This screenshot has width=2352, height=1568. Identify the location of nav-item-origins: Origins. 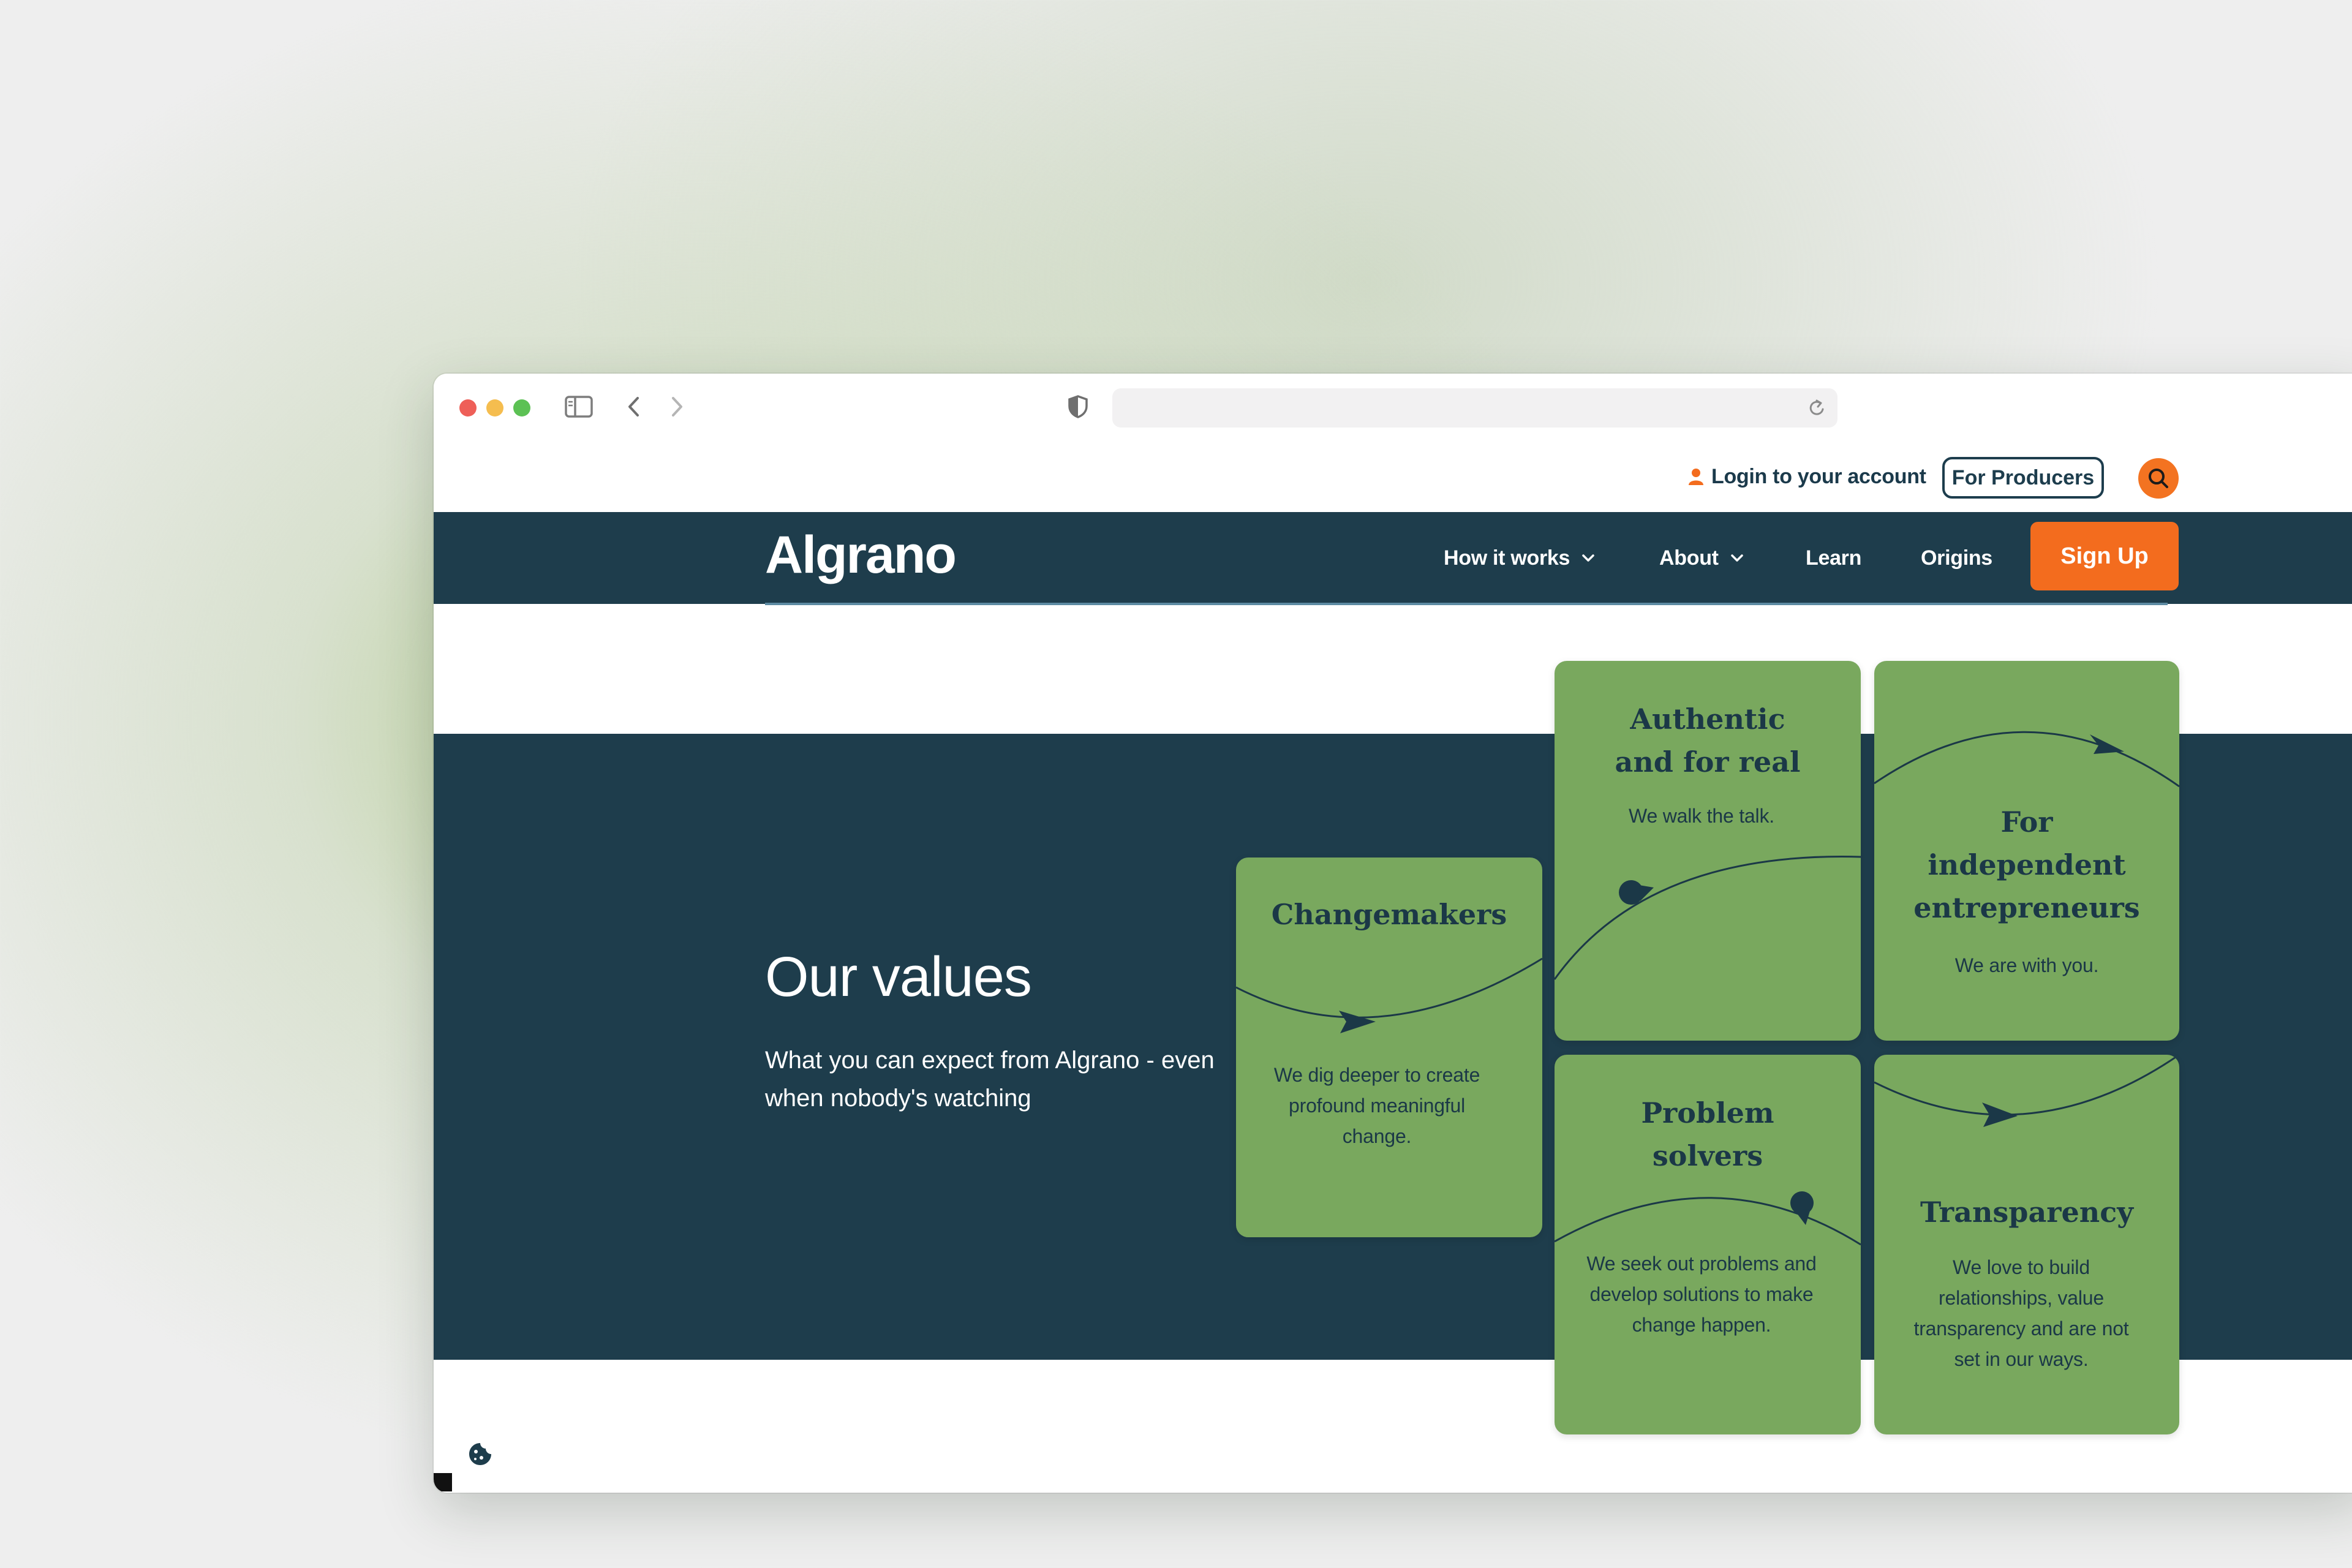
(1956, 558).